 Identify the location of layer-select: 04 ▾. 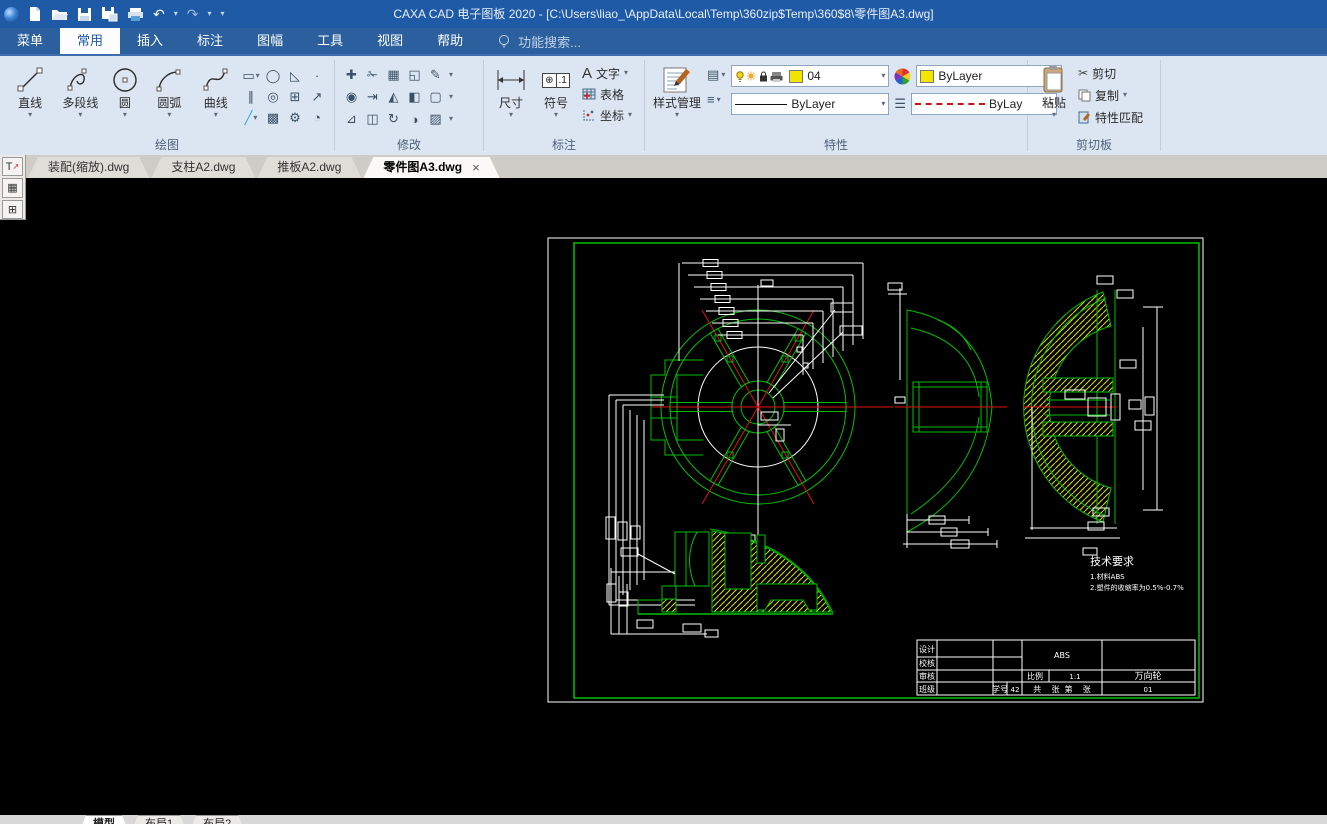
(810, 76).